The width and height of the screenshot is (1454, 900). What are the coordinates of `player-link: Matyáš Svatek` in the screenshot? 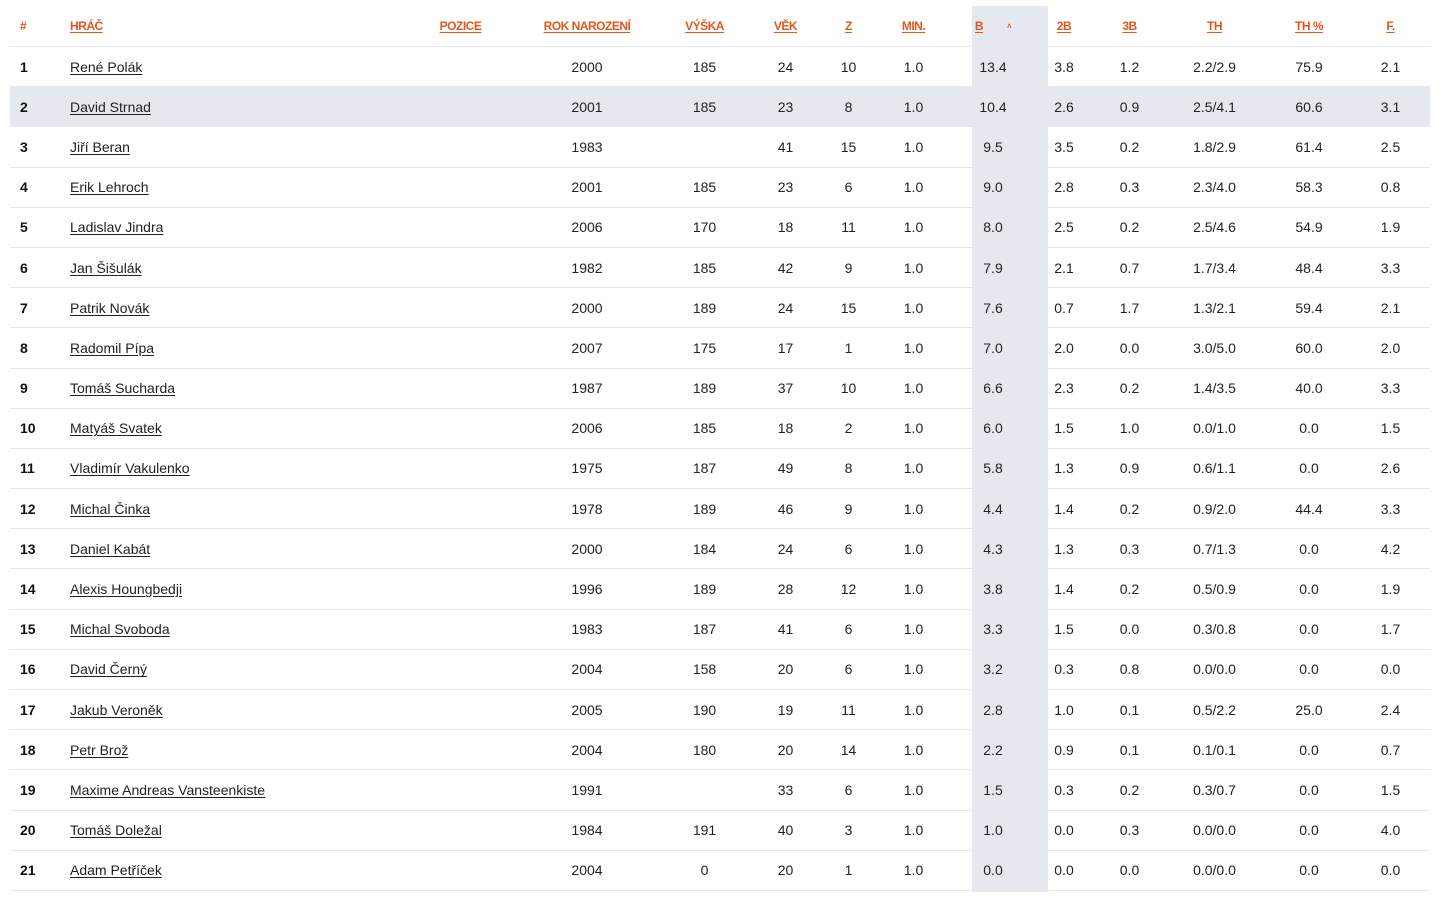 It's located at (116, 428).